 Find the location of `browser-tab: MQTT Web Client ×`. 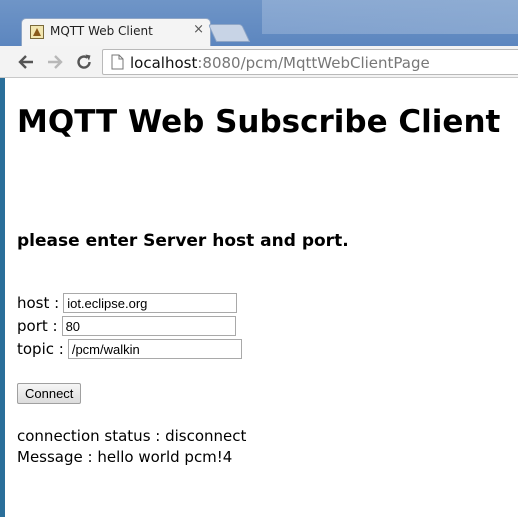

browser-tab: MQTT Web Client × is located at coordinates (116, 32).